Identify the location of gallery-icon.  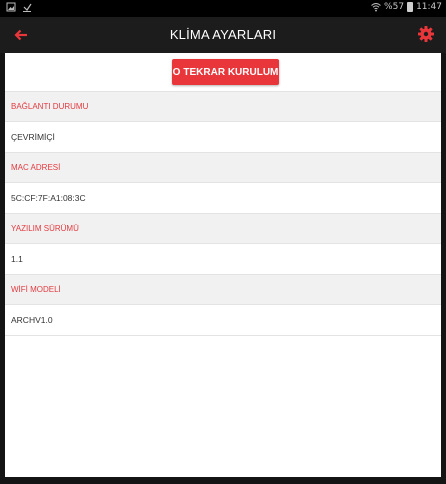
(11, 7).